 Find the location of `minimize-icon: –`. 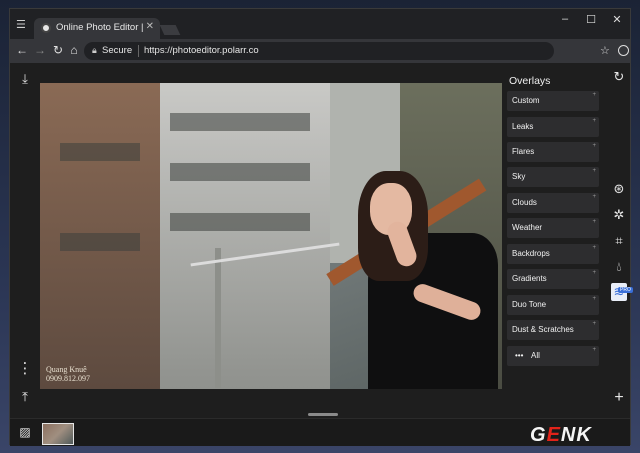

minimize-icon: – is located at coordinates (565, 19).